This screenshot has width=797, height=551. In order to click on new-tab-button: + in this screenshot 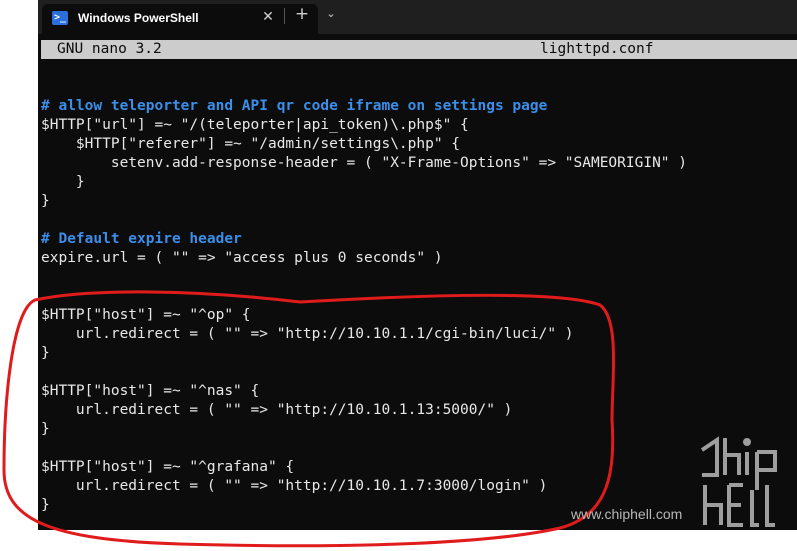, I will do `click(302, 14)`.